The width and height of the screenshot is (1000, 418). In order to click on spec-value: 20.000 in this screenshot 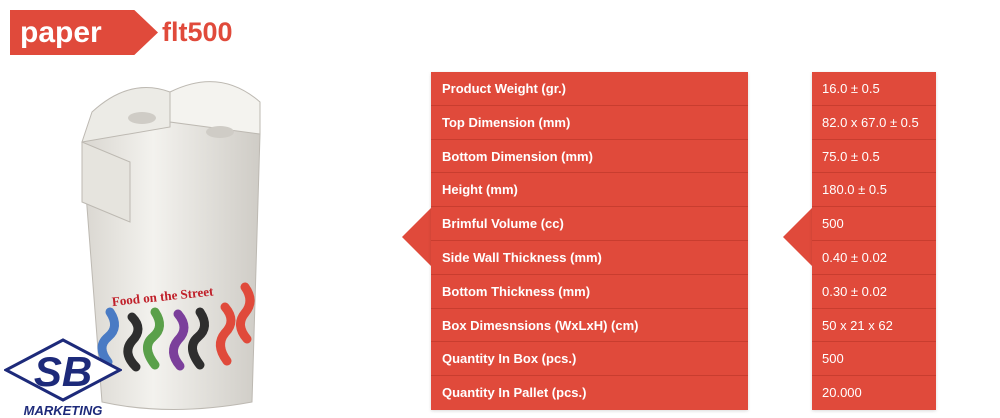, I will do `click(842, 393)`.